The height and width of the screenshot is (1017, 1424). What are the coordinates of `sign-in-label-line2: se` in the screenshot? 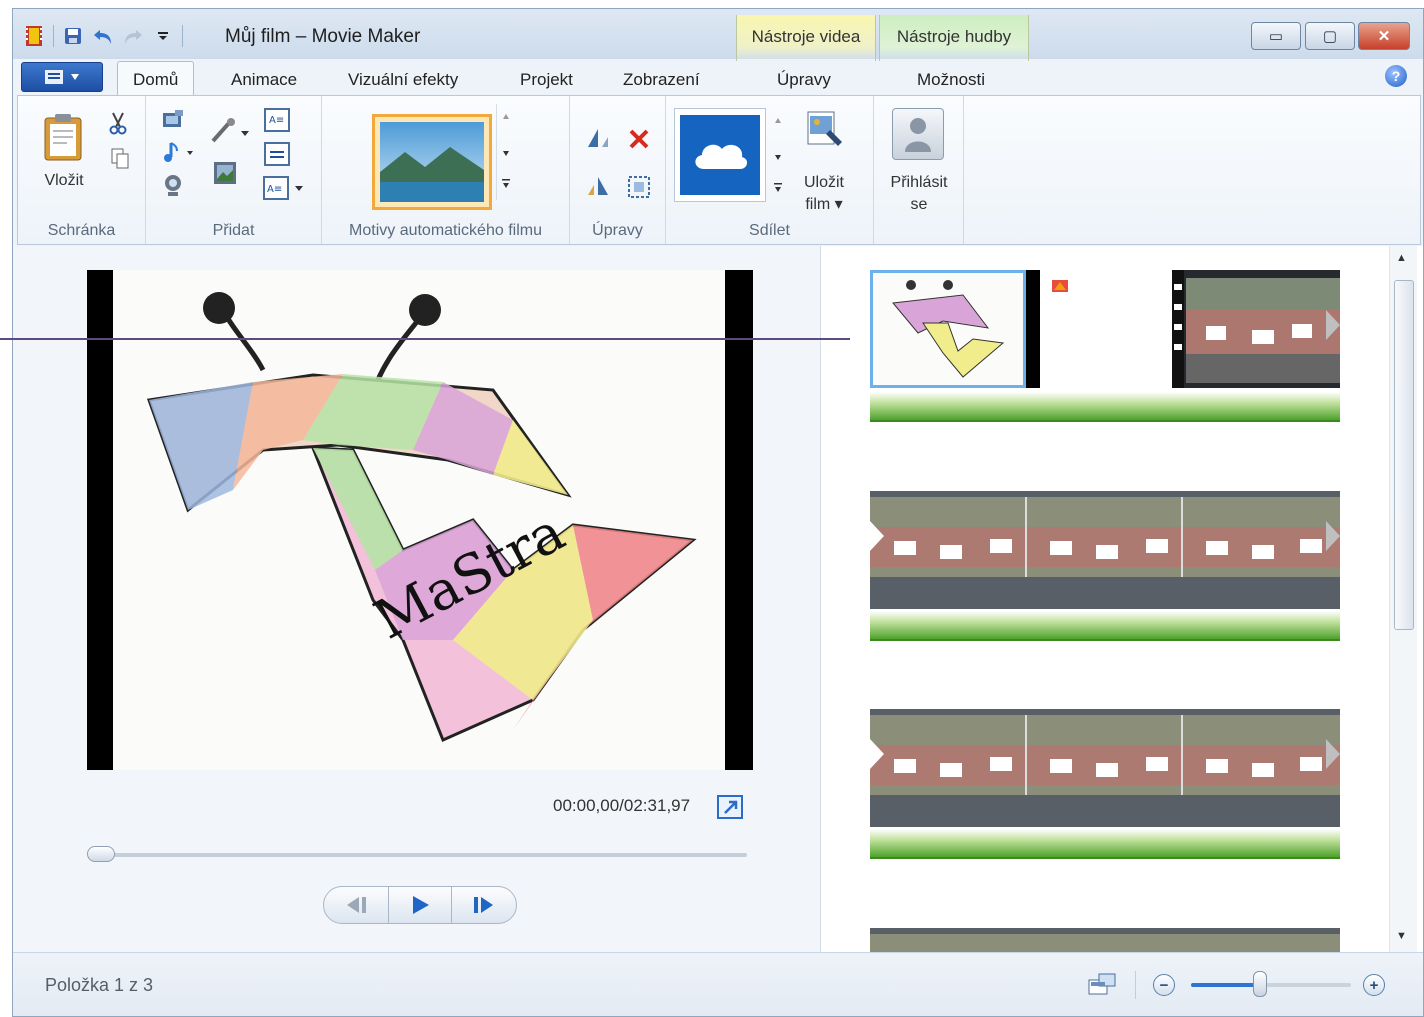 It's located at (919, 204).